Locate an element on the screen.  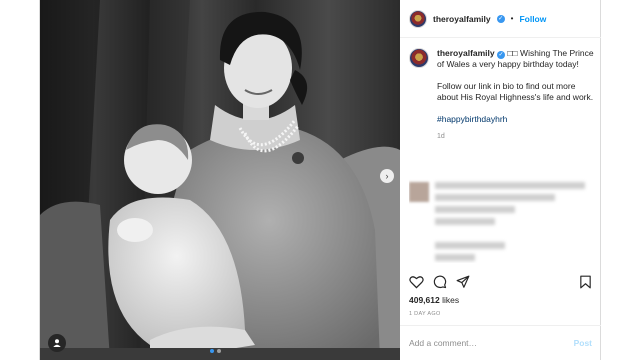
comment-input is located at coordinates (491, 343).